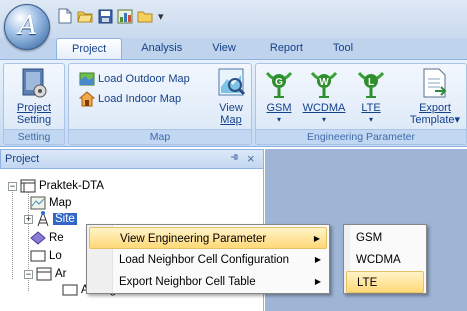 The height and width of the screenshot is (311, 467). What do you see at coordinates (87, 79) in the screenshot?
I see `outdoor-map-icon` at bounding box center [87, 79].